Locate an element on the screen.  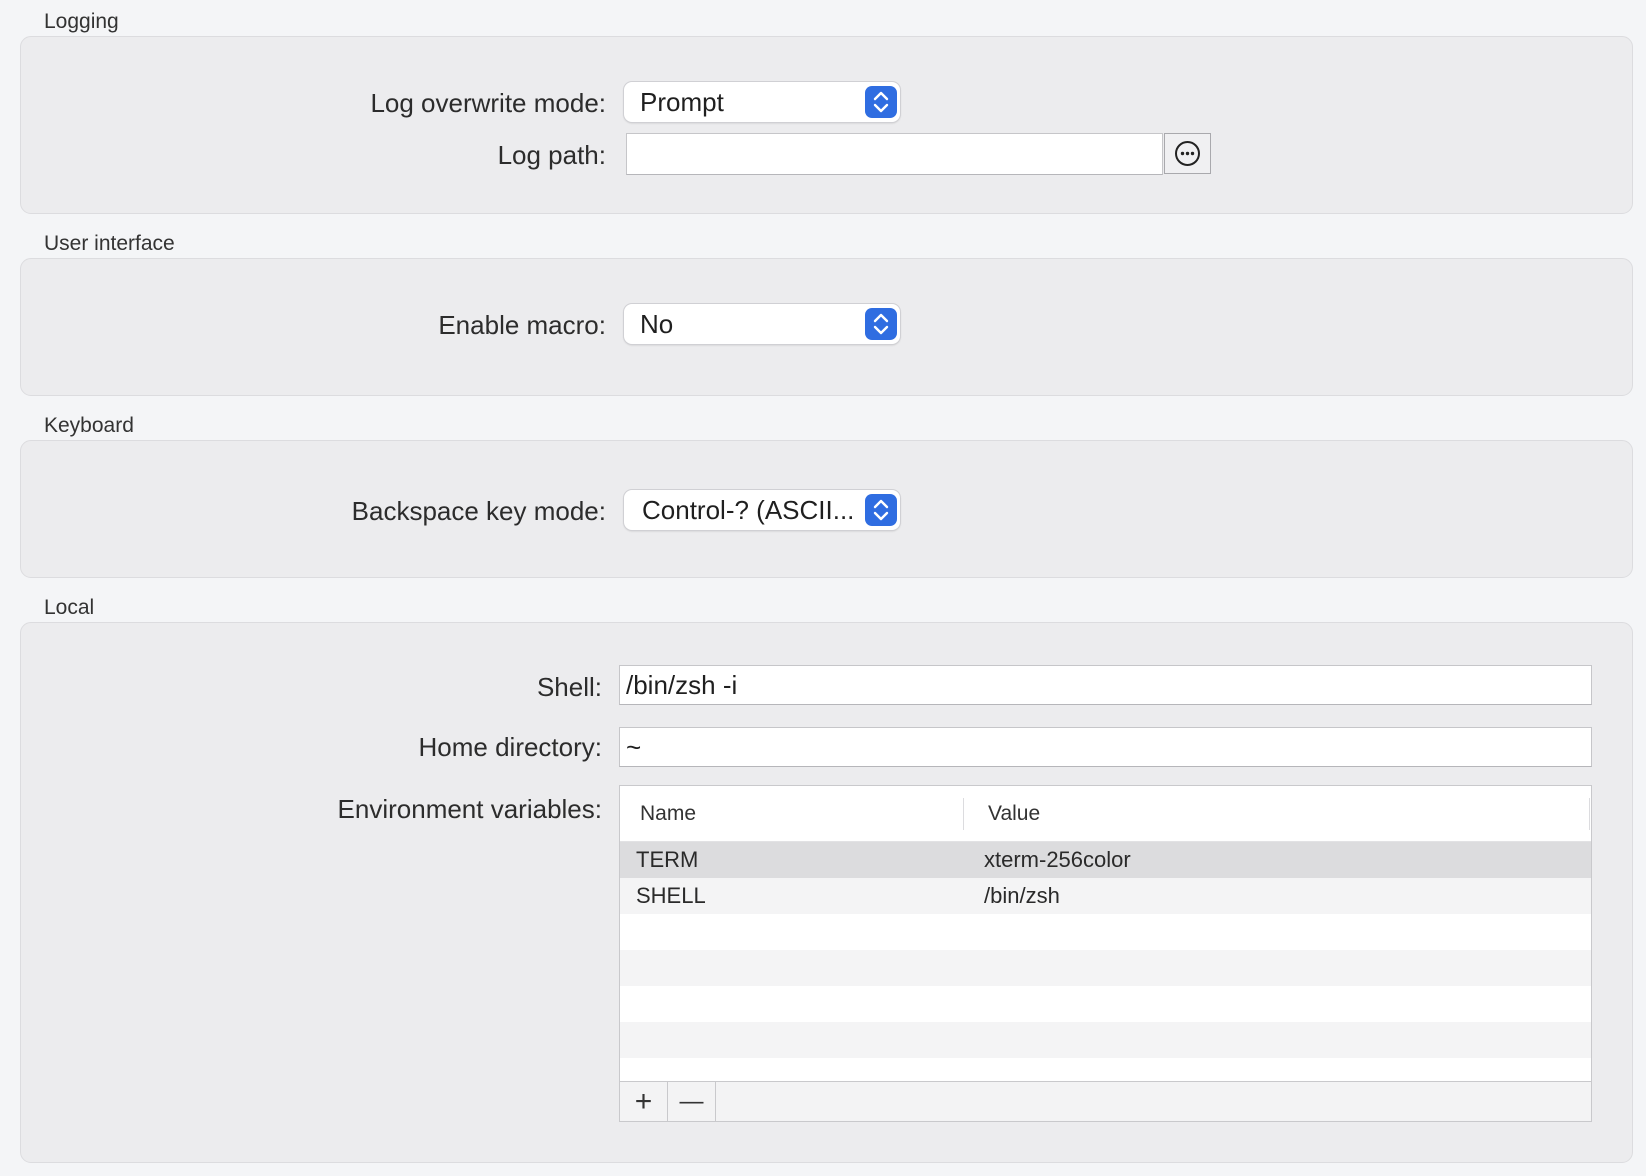
table-header: Name Value is located at coordinates (1105, 814).